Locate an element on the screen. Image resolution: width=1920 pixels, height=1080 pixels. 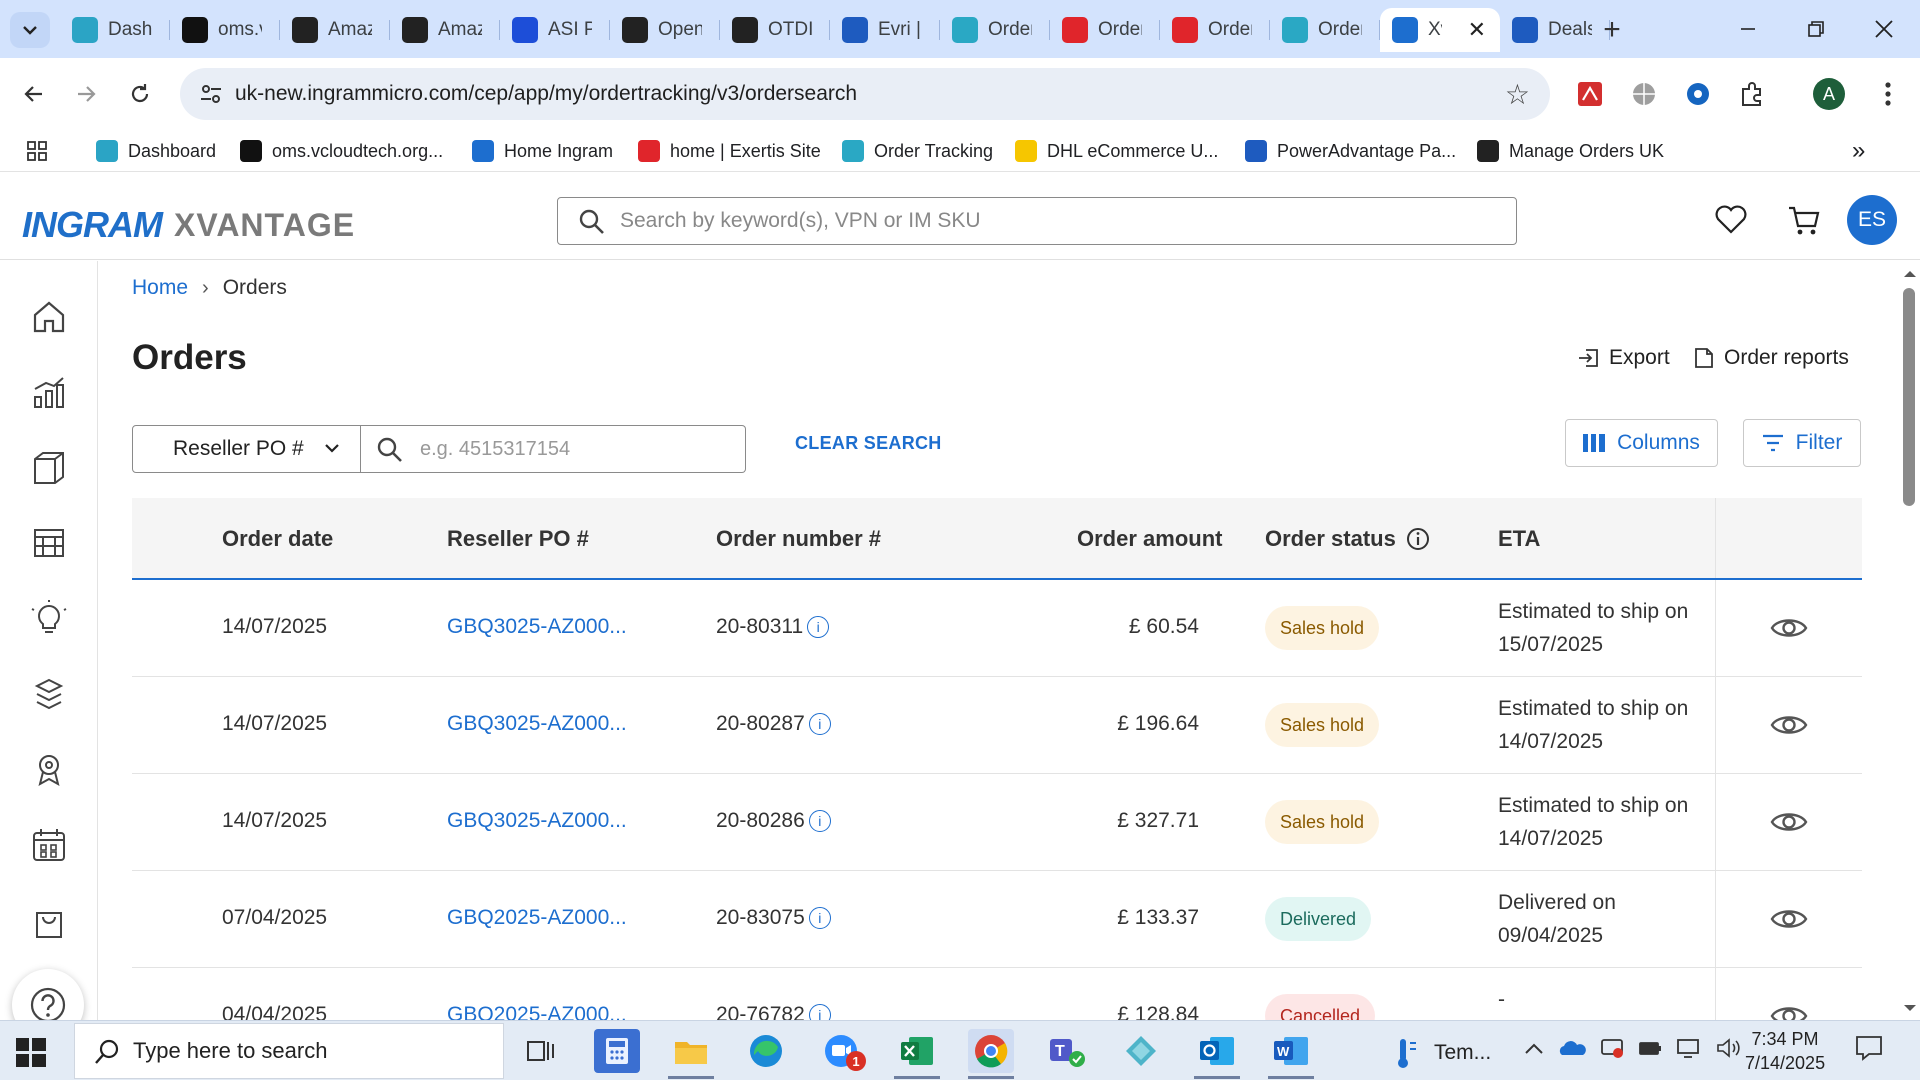
bookmark-item: Manage Orders UK is located at coordinates (1570, 151).